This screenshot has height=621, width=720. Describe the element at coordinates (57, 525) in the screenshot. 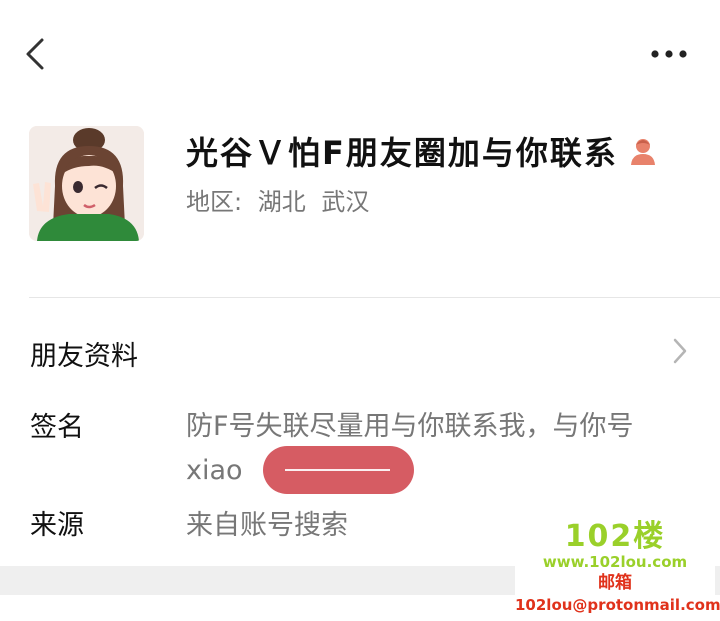

I see `source-label: 来源` at that location.